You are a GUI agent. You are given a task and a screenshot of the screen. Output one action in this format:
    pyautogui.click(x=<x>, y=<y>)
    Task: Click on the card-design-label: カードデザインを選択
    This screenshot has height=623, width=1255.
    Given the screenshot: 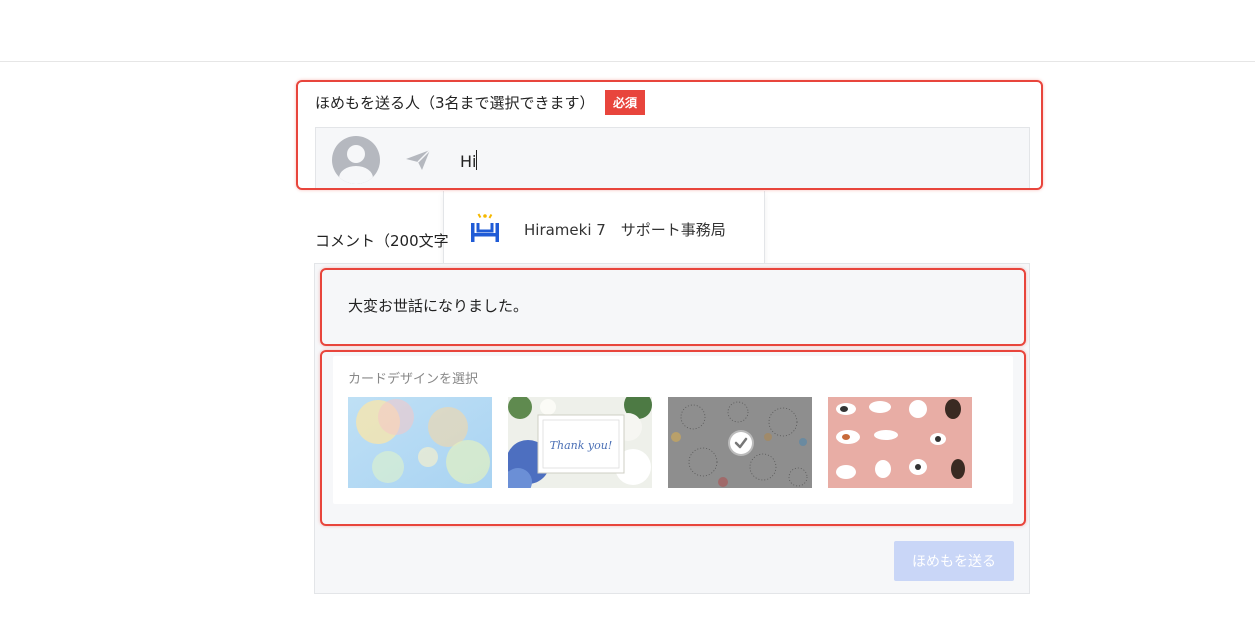 What is the action you would take?
    pyautogui.click(x=413, y=379)
    